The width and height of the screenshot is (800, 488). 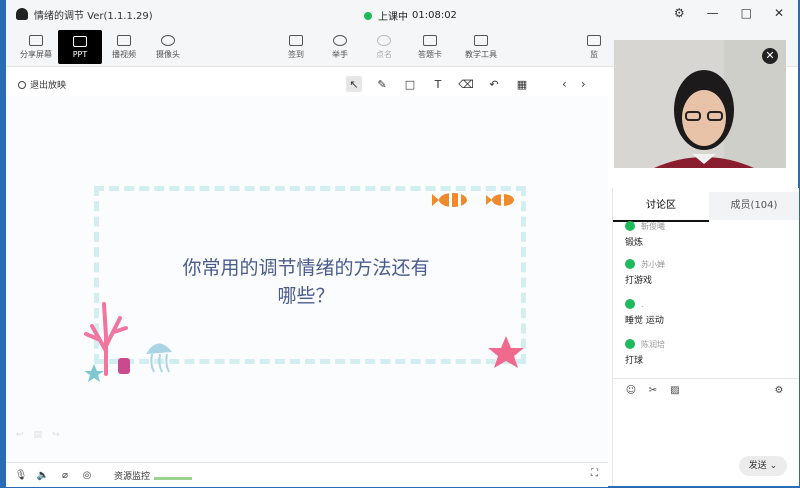 What do you see at coordinates (639, 281) in the screenshot?
I see `message-text: 打游戏` at bounding box center [639, 281].